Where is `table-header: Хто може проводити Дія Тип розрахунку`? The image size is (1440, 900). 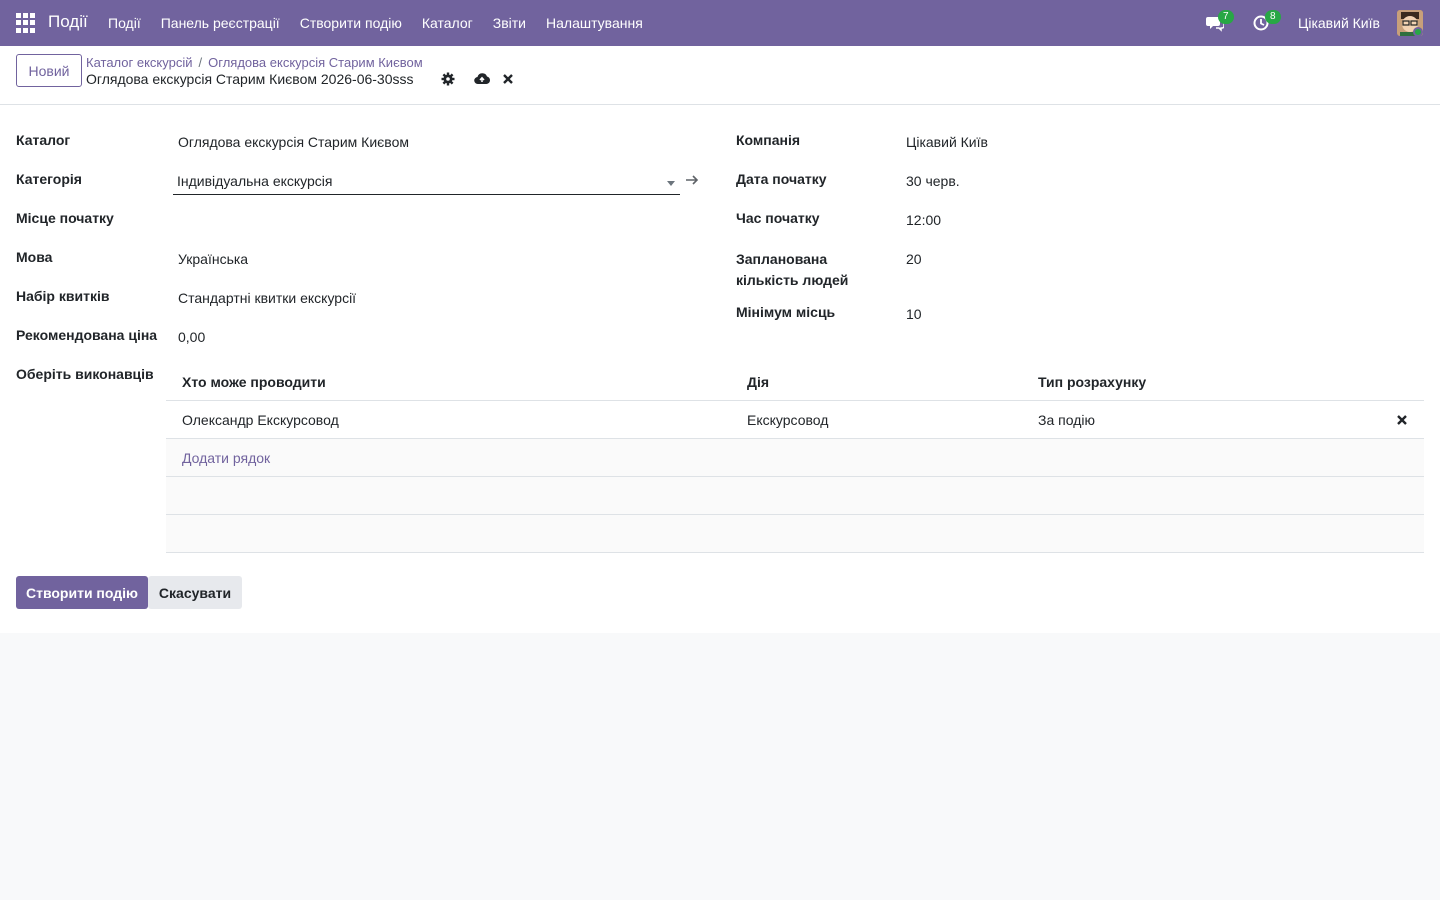 table-header: Хто може проводити Дія Тип розрахунку is located at coordinates (795, 382).